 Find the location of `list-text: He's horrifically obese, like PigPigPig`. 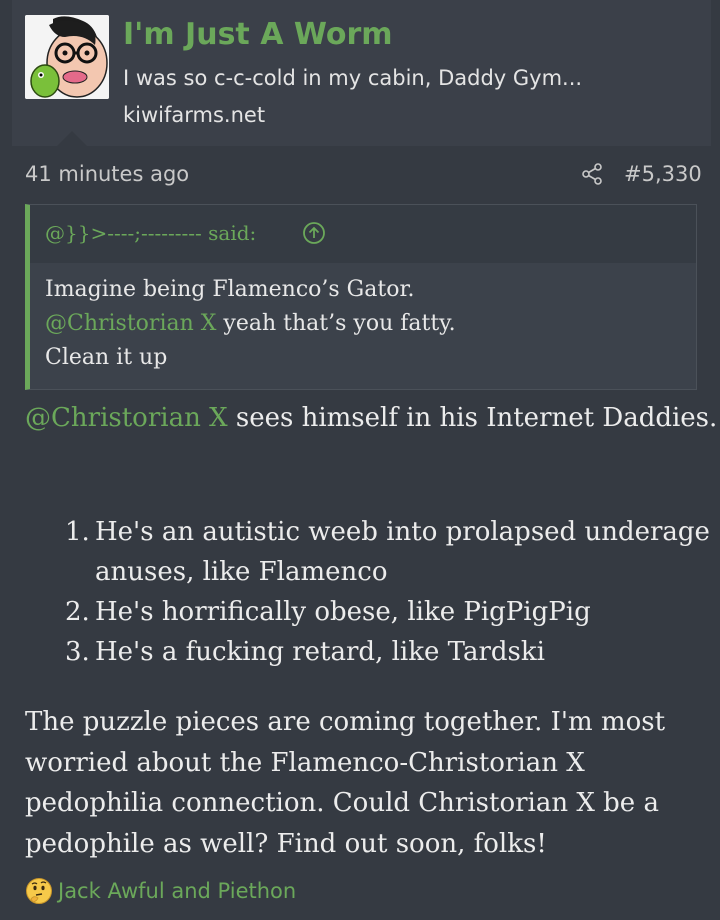

list-text: He's horrifically obese, like PigPigPig is located at coordinates (343, 612).